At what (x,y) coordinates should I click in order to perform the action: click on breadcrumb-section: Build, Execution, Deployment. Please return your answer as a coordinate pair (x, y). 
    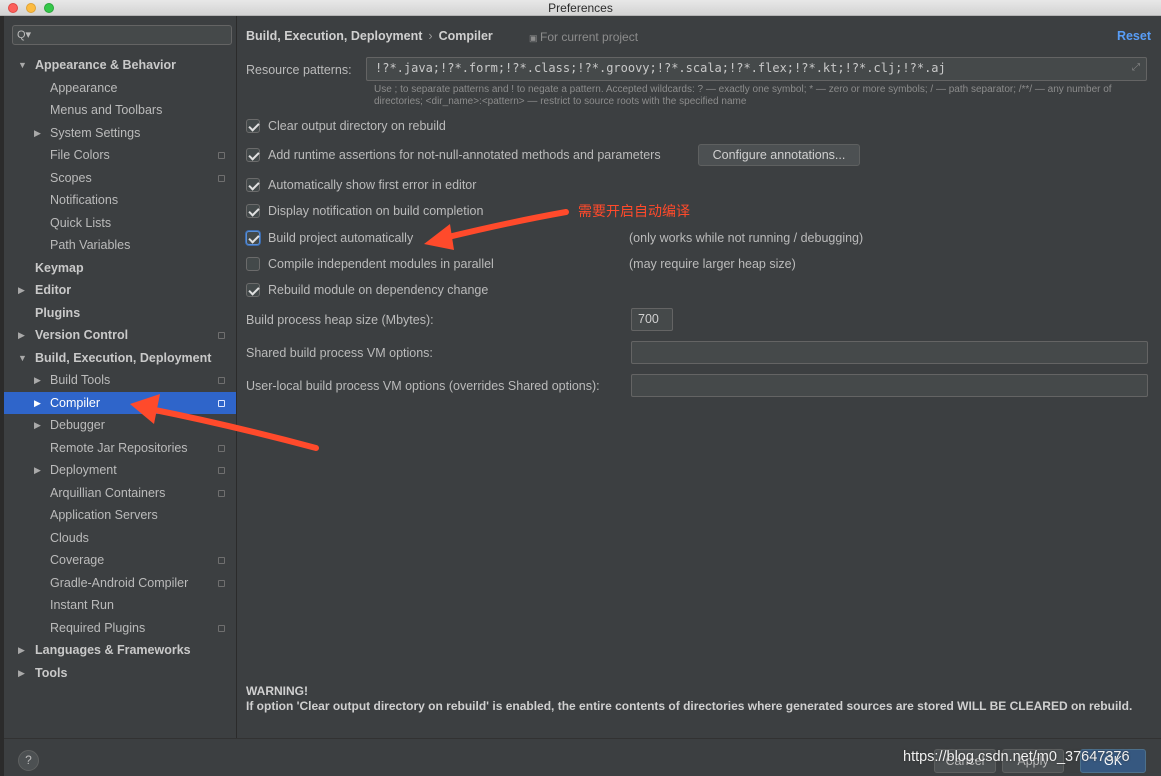
    Looking at the image, I should click on (334, 36).